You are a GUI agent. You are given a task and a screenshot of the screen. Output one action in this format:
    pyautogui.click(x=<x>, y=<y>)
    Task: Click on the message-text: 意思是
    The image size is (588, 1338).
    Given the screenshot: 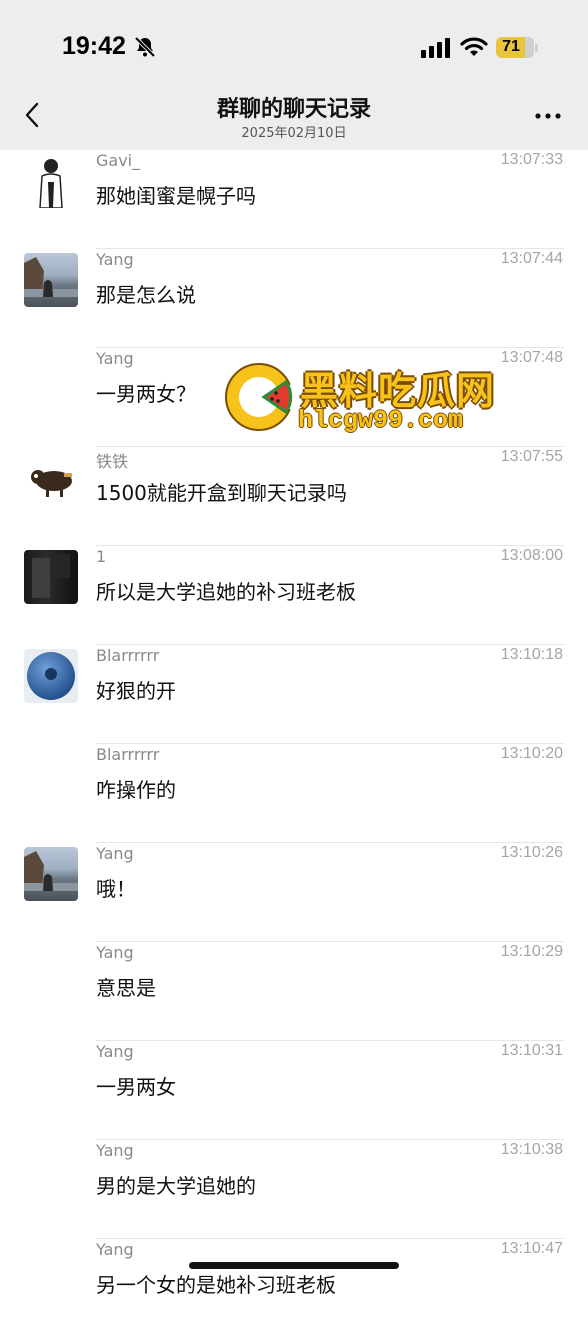 What is the action you would take?
    pyautogui.click(x=126, y=988)
    